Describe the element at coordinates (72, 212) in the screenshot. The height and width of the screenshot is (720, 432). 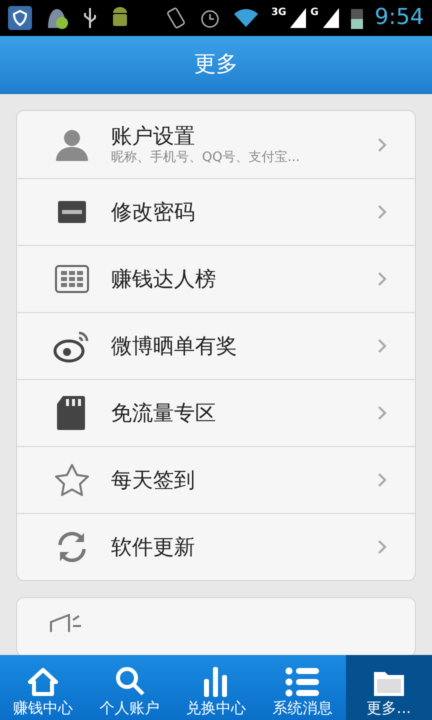
I see `keypad-icon` at that location.